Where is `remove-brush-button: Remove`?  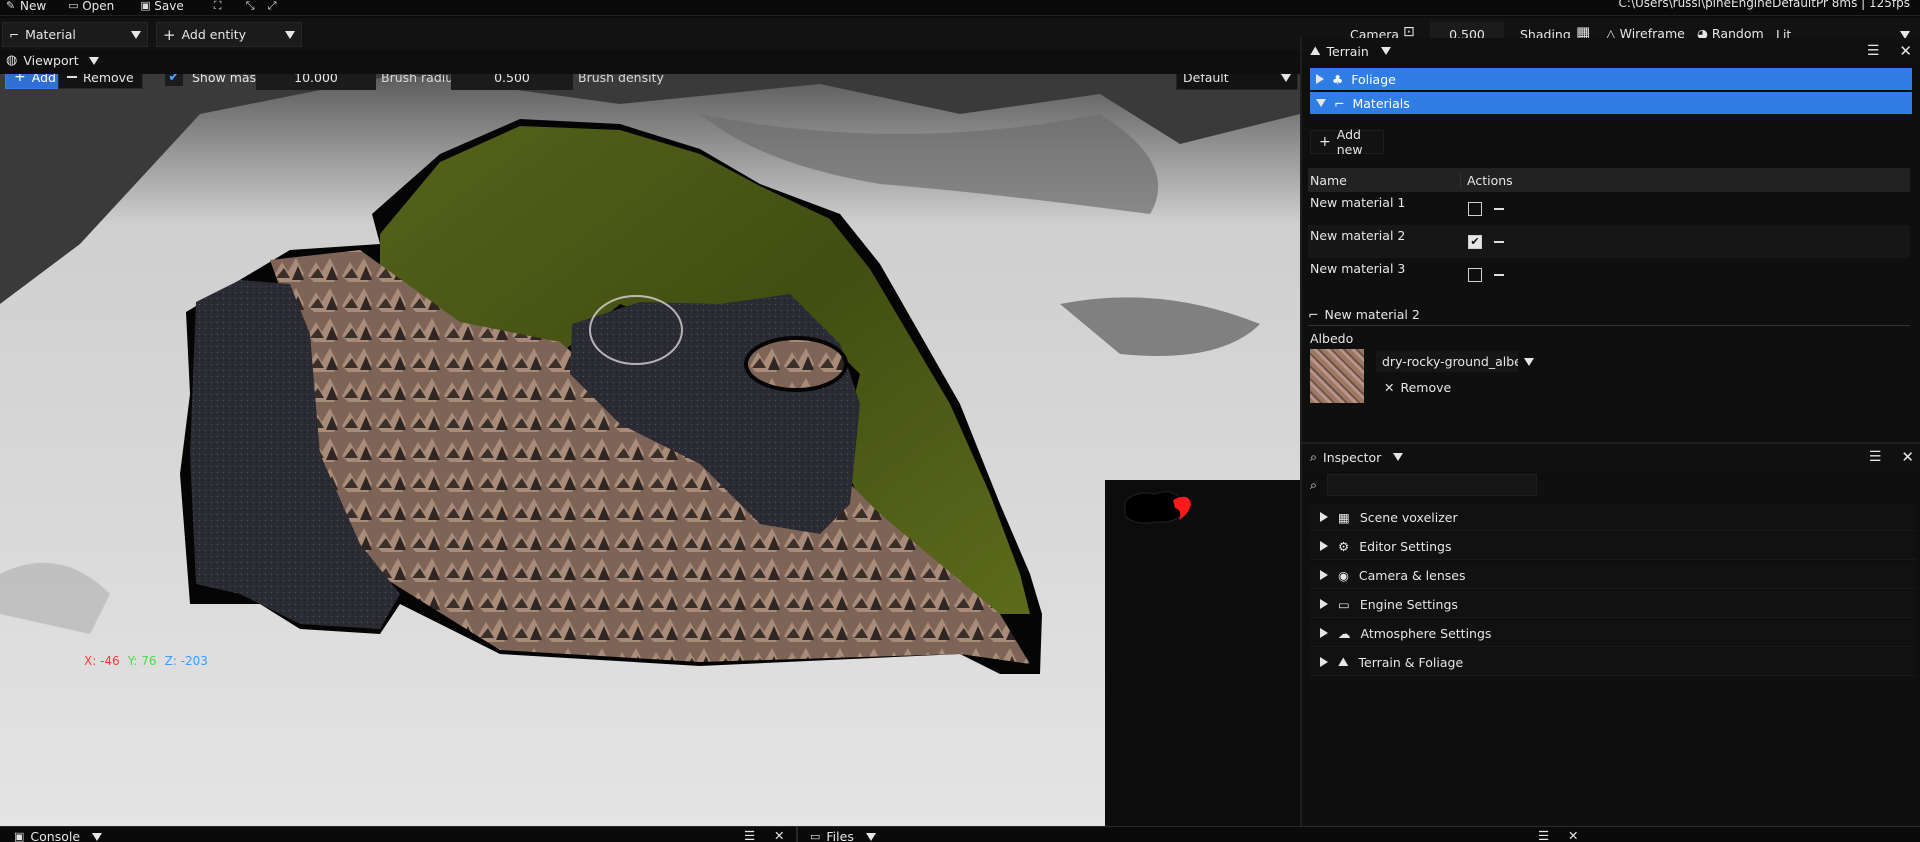
remove-brush-button: Remove is located at coordinates (100, 81).